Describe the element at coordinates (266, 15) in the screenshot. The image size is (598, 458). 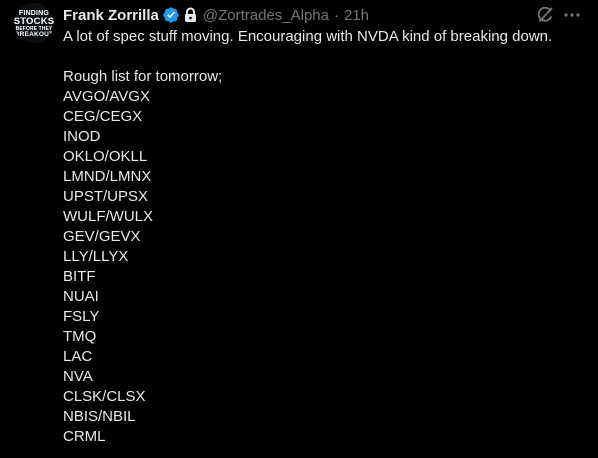
I see `user-handle: @Zortrades_Alpha` at that location.